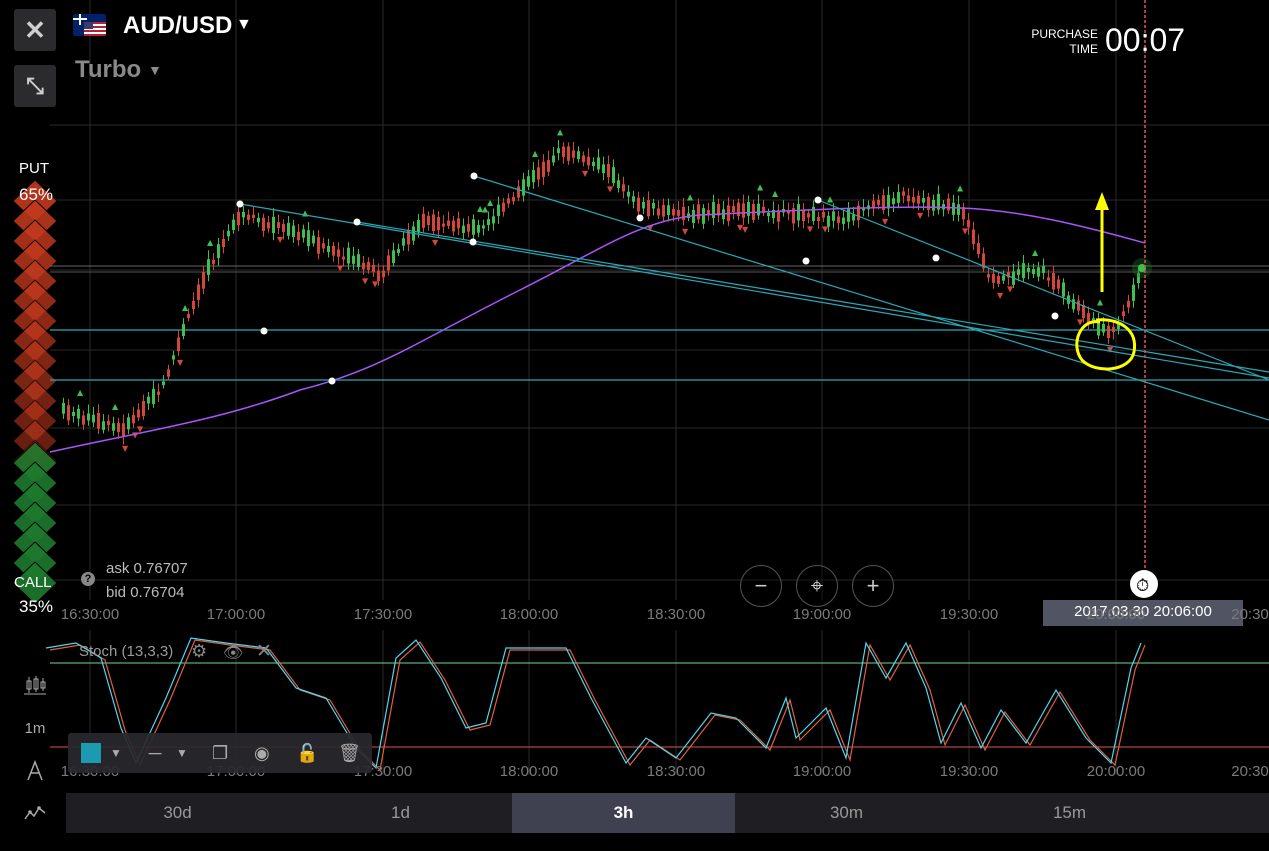 The height and width of the screenshot is (851, 1269). I want to click on asset-pair-title: AUD/USD, so click(177, 26).